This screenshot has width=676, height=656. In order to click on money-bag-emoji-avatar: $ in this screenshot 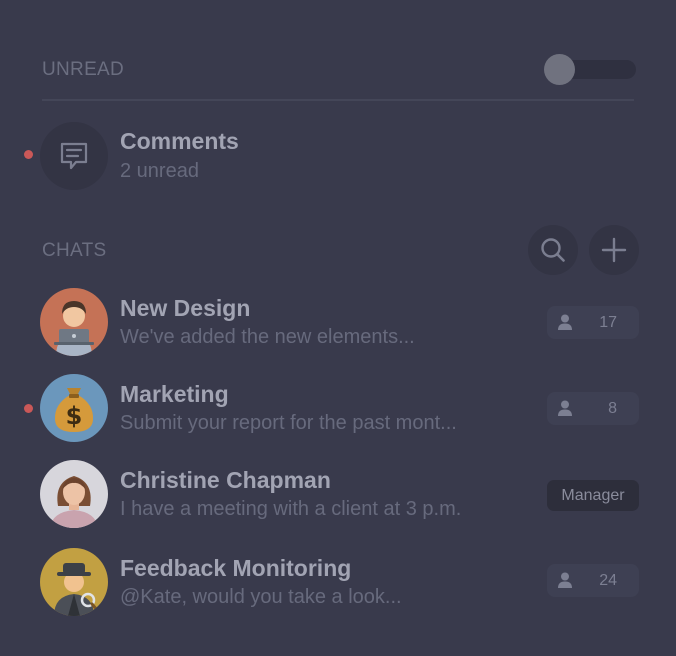, I will do `click(74, 408)`.